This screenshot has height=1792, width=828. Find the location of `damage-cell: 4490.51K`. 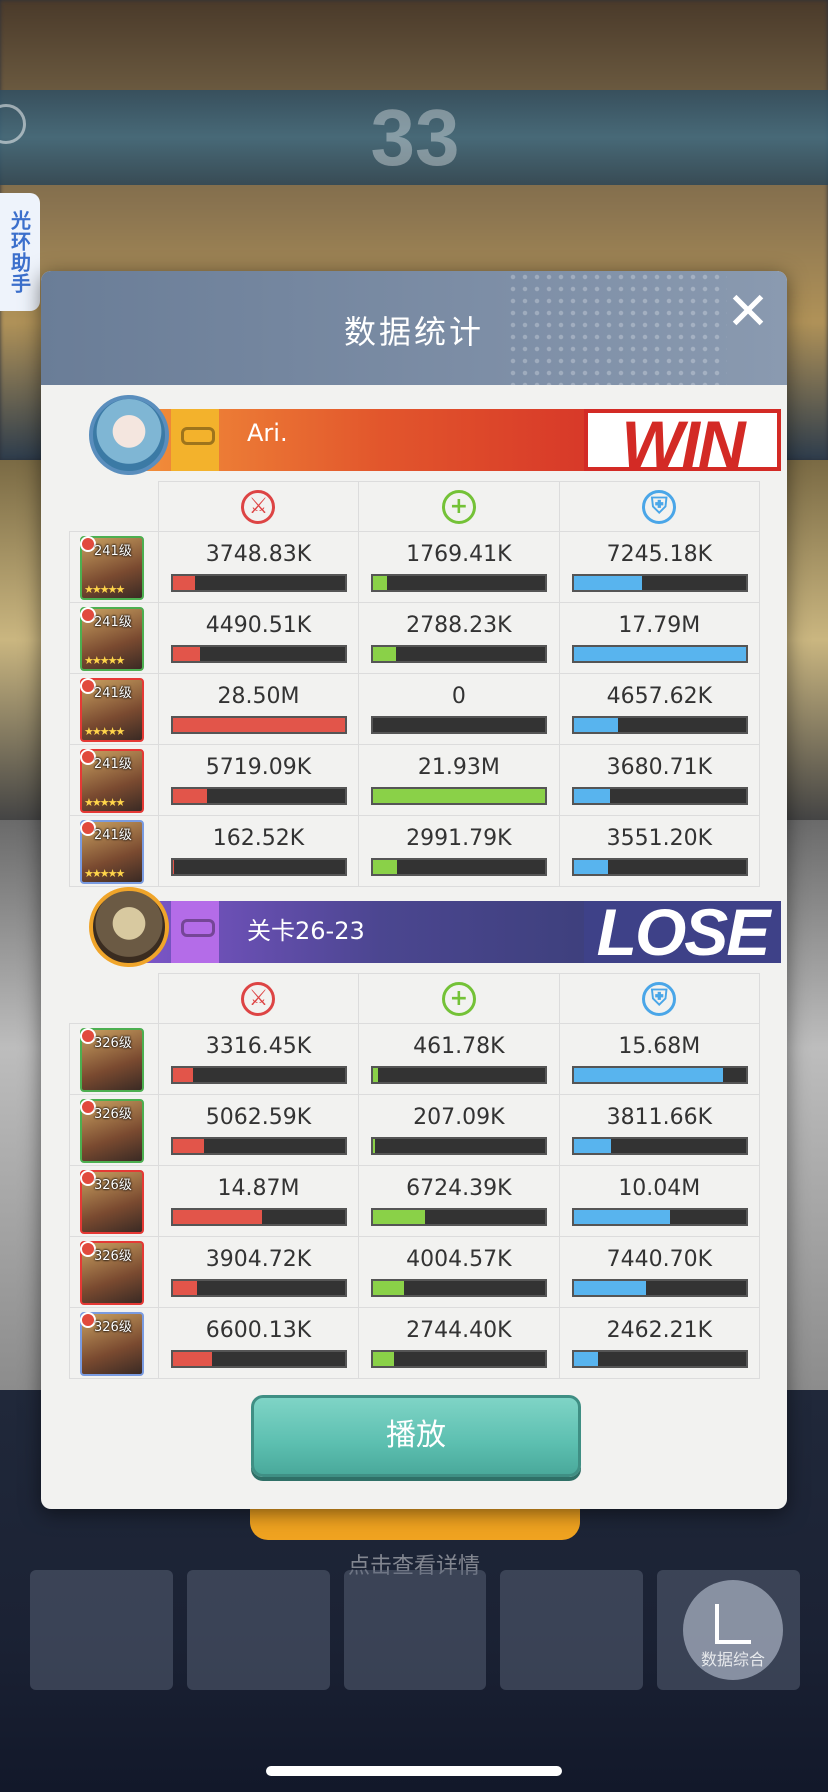

damage-cell: 4490.51K is located at coordinates (258, 638).